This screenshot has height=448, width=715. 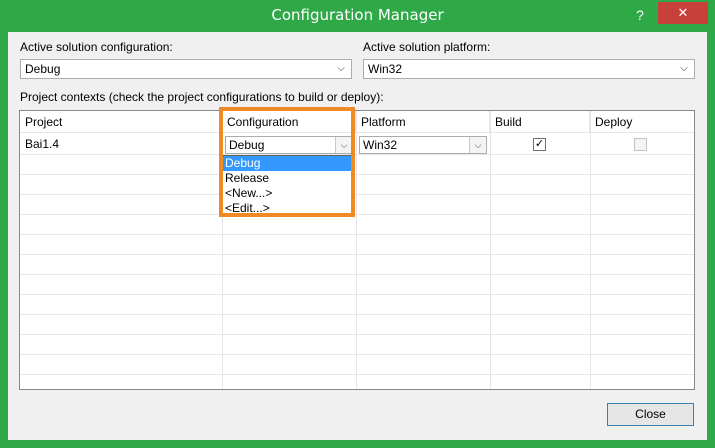 I want to click on help-icon: ?, so click(x=640, y=15).